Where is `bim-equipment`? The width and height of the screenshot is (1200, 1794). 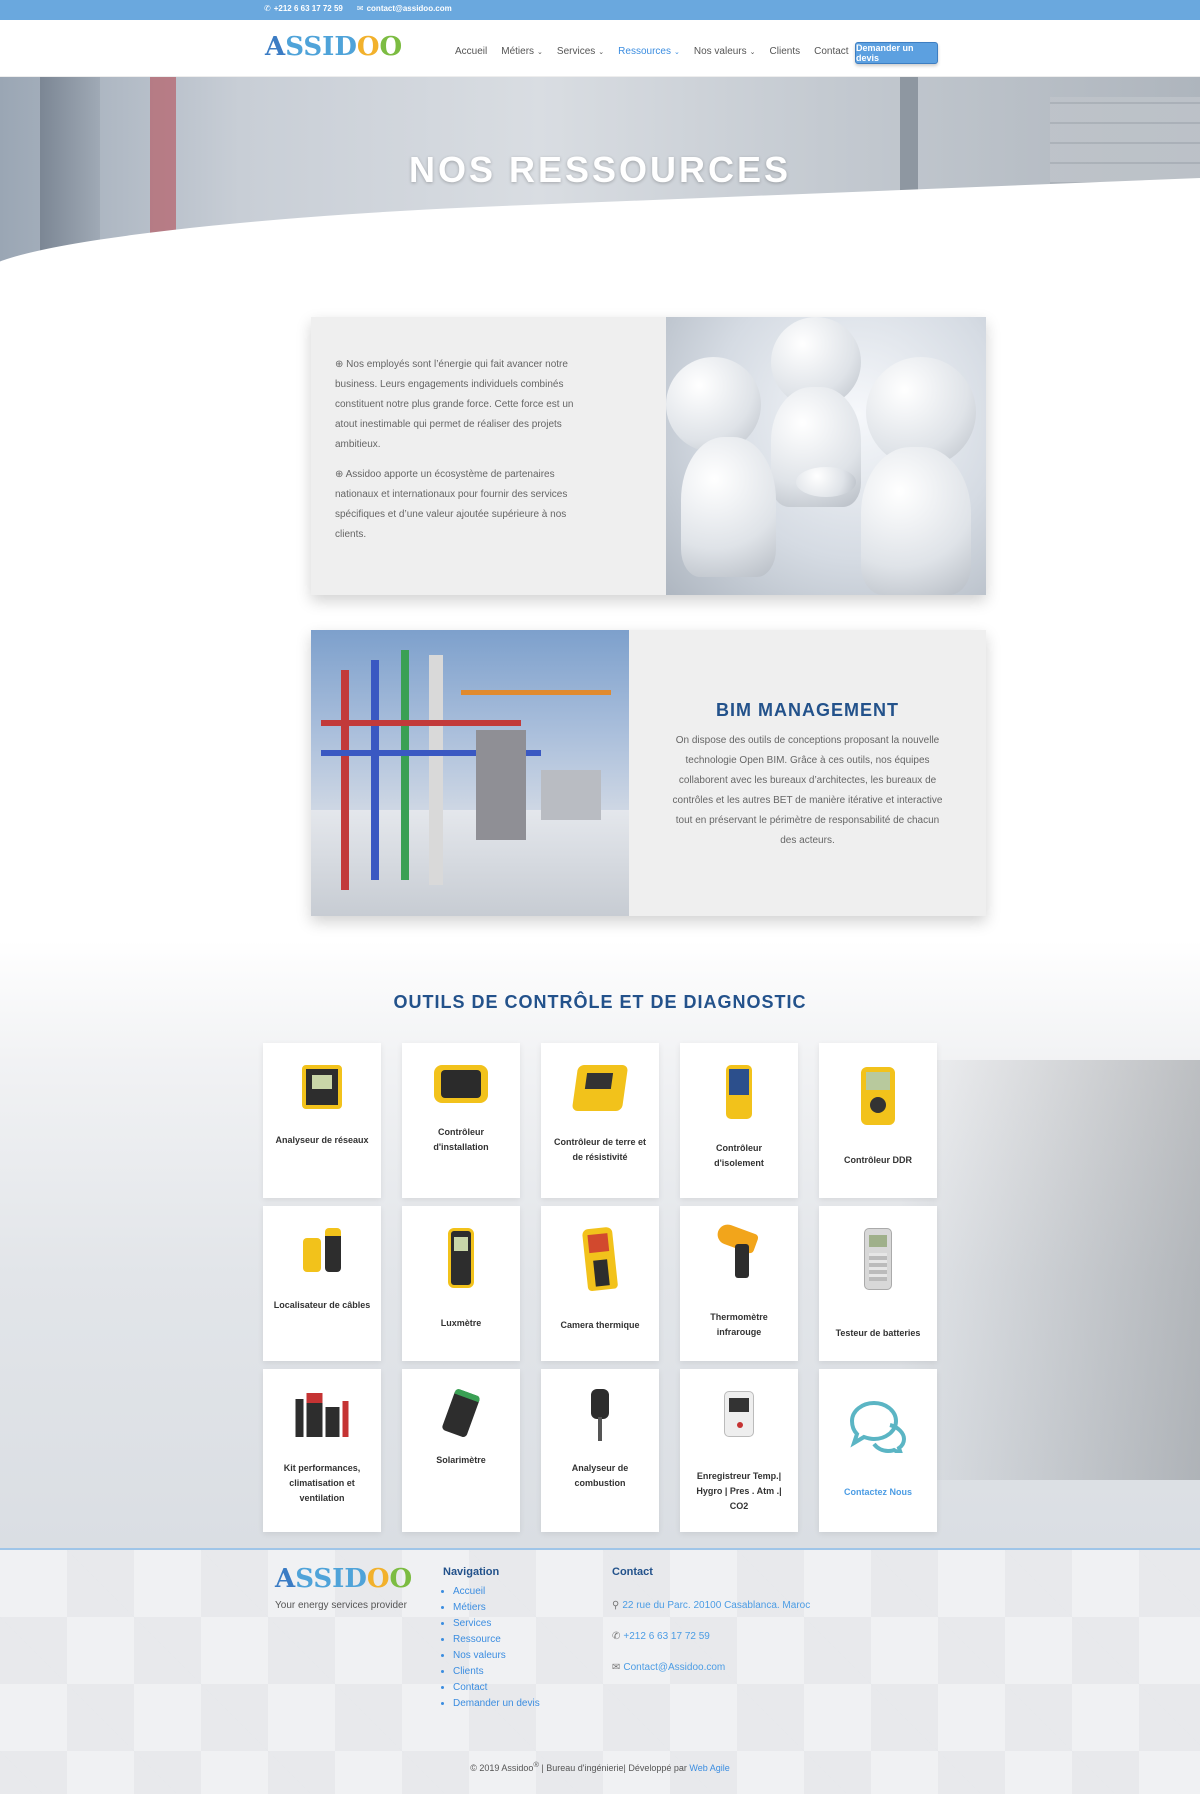 bim-equipment is located at coordinates (571, 795).